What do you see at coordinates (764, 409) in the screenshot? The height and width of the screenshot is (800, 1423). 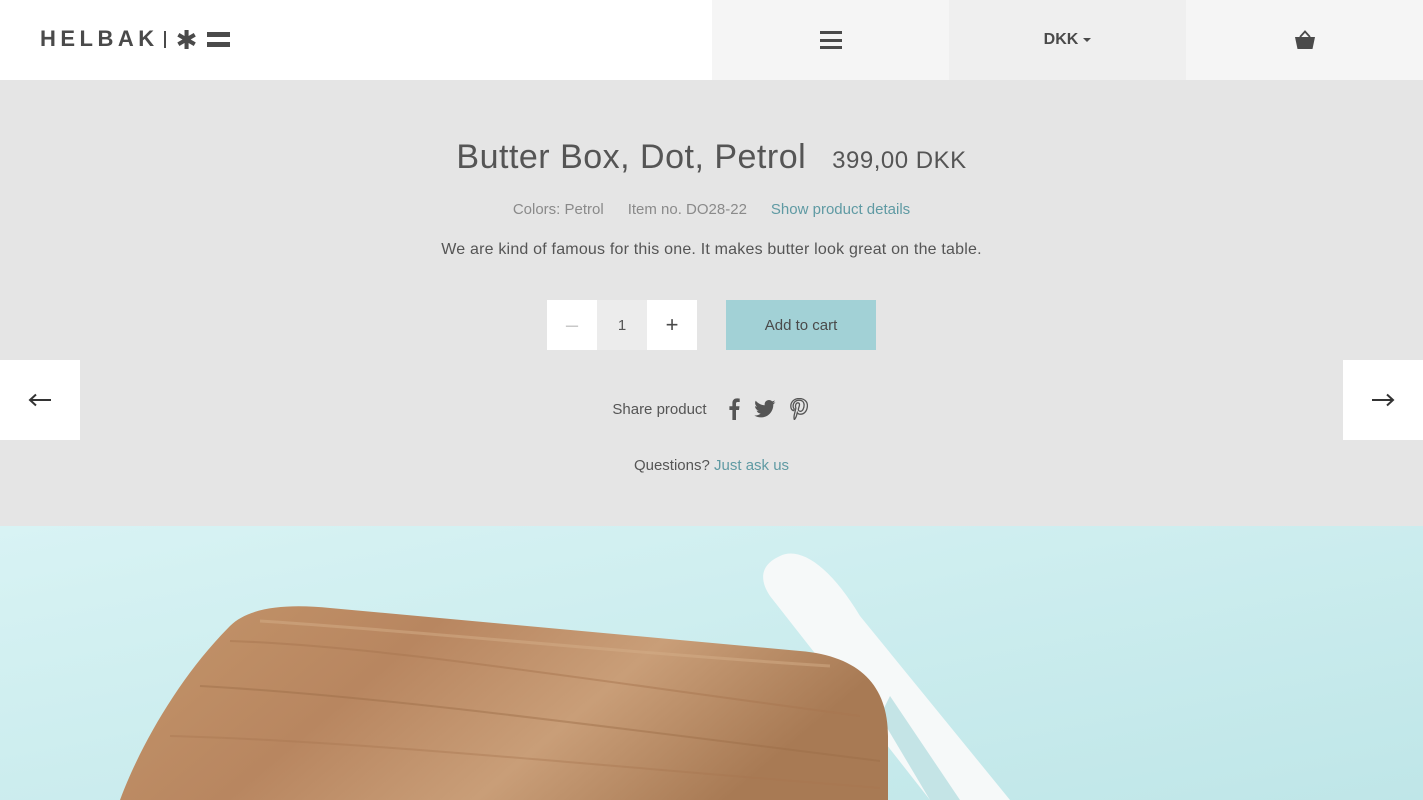 I see `twitter-icon` at bounding box center [764, 409].